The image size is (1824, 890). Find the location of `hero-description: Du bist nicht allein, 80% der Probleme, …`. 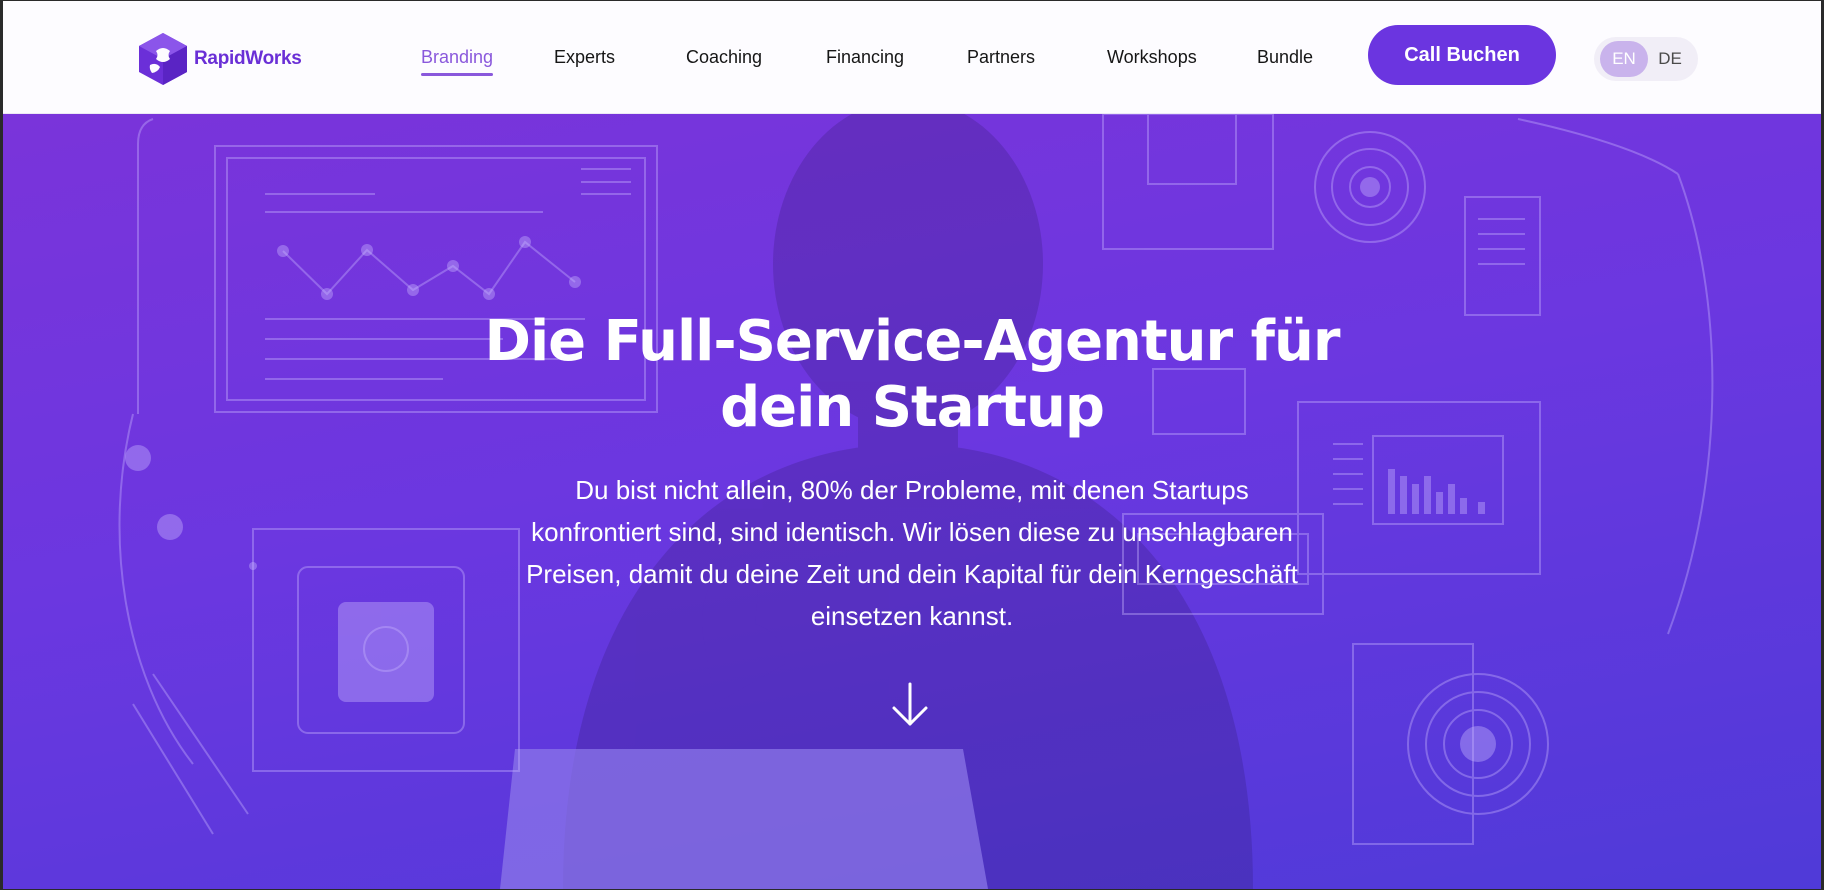

hero-description: Du bist nicht allein, 80% der Probleme, … is located at coordinates (912, 553).